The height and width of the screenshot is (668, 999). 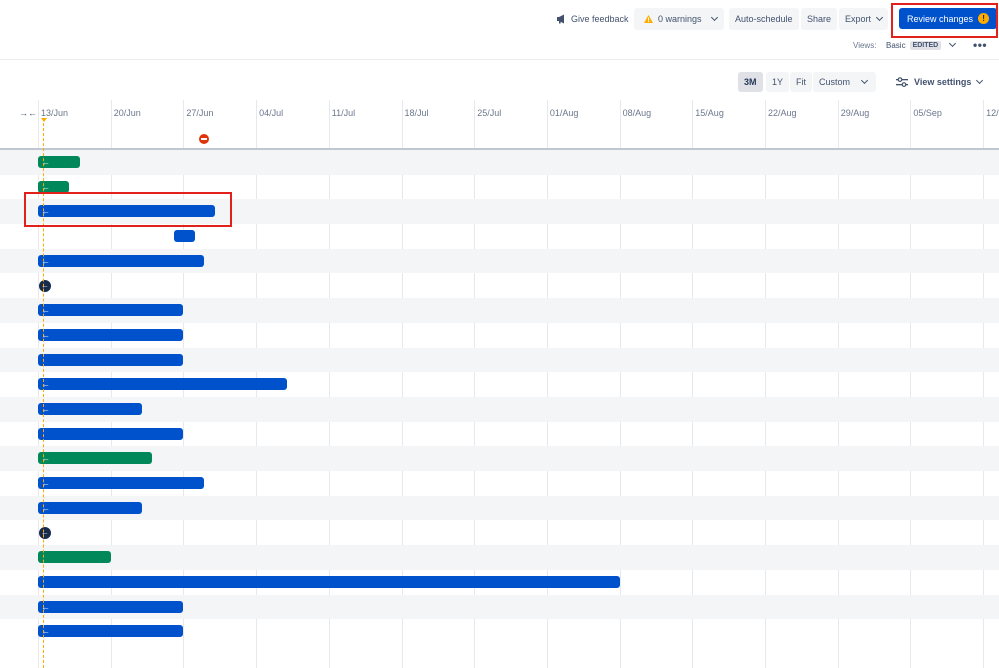 What do you see at coordinates (564, 113) in the screenshot?
I see `date-label: 01/Aug` at bounding box center [564, 113].